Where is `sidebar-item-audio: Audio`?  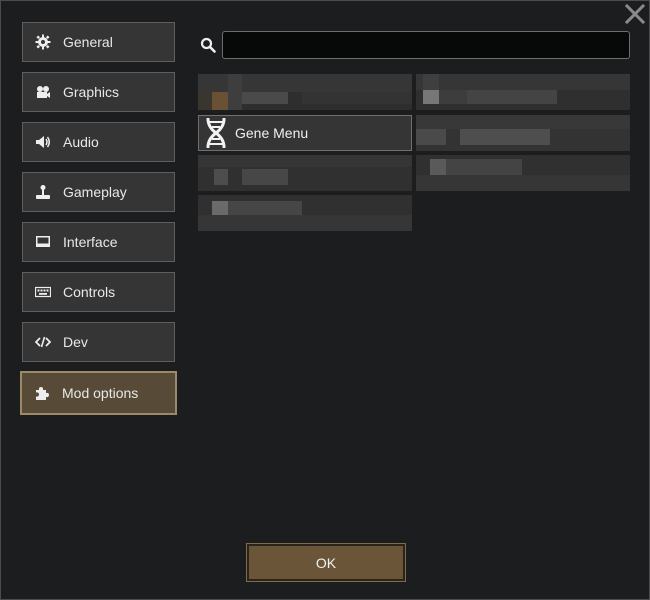 sidebar-item-audio: Audio is located at coordinates (98, 142).